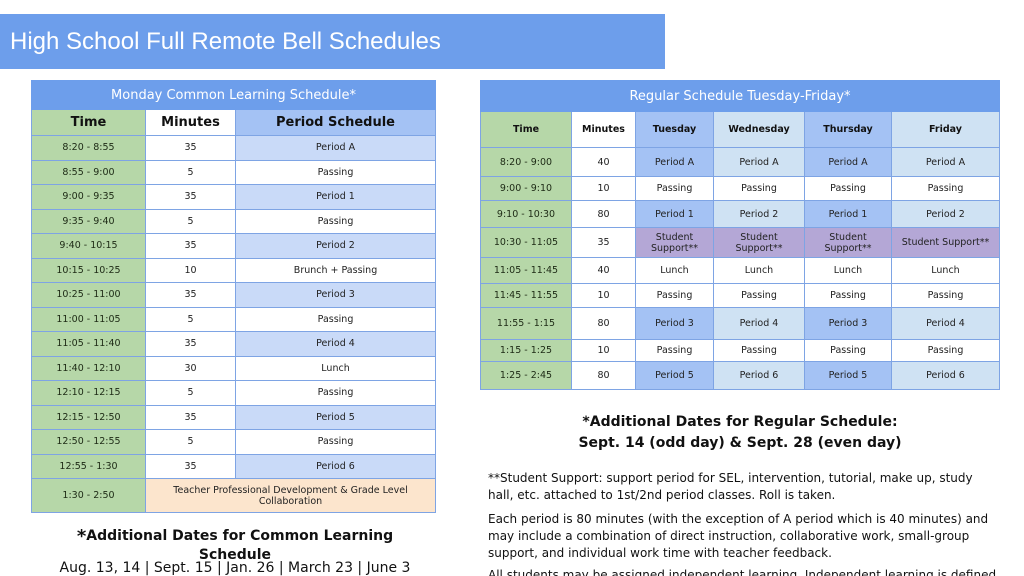 The image size is (1024, 576). What do you see at coordinates (335, 466) in the screenshot?
I see `period-cell: Period 6` at bounding box center [335, 466].